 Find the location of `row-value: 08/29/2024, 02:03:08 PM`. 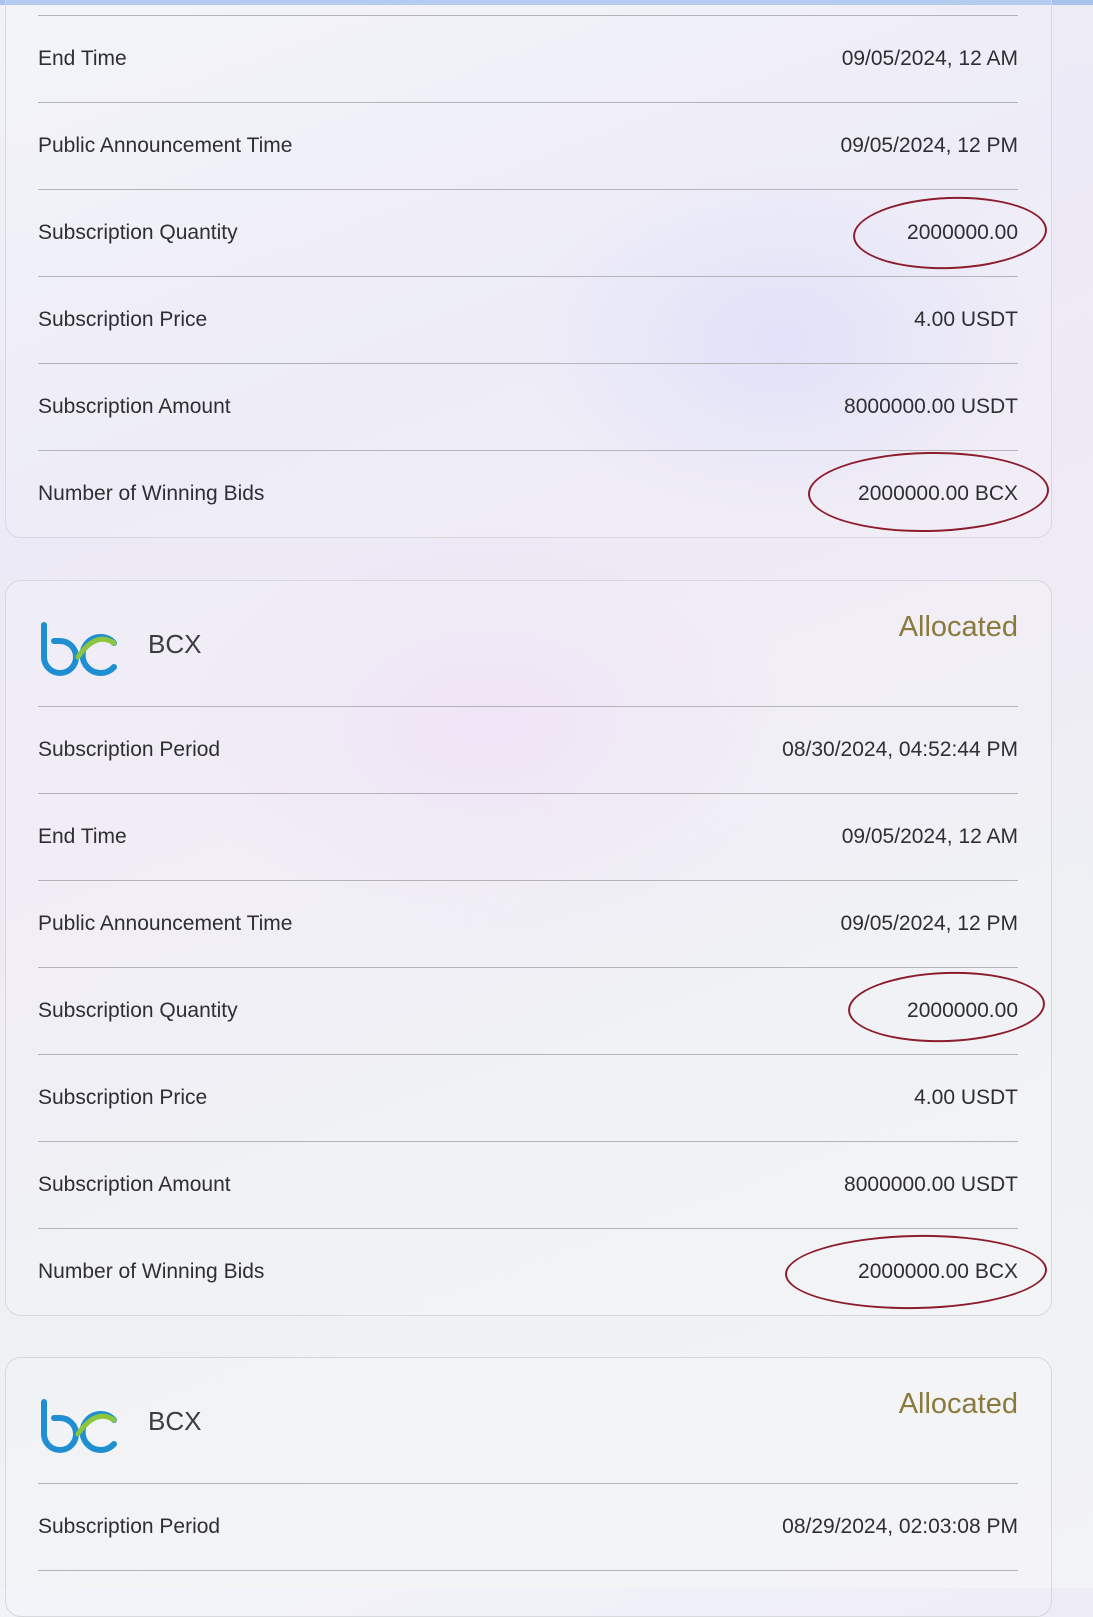

row-value: 08/29/2024, 02:03:08 PM is located at coordinates (900, 1526).